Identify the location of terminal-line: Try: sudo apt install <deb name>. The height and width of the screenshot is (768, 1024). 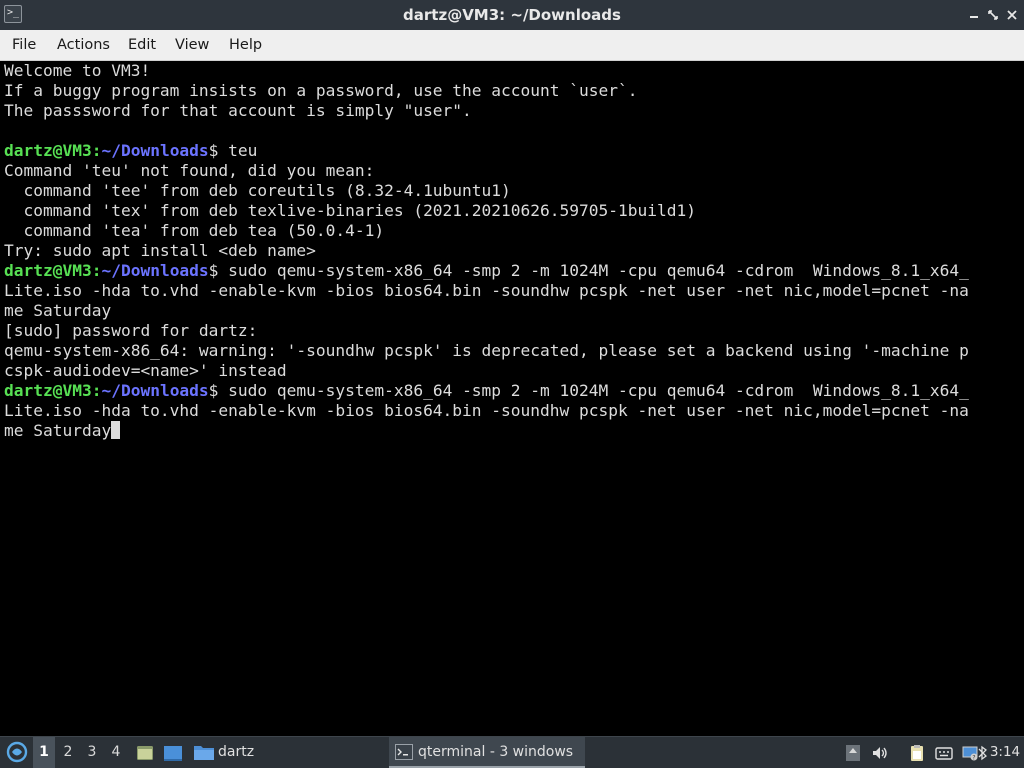
(486, 251).